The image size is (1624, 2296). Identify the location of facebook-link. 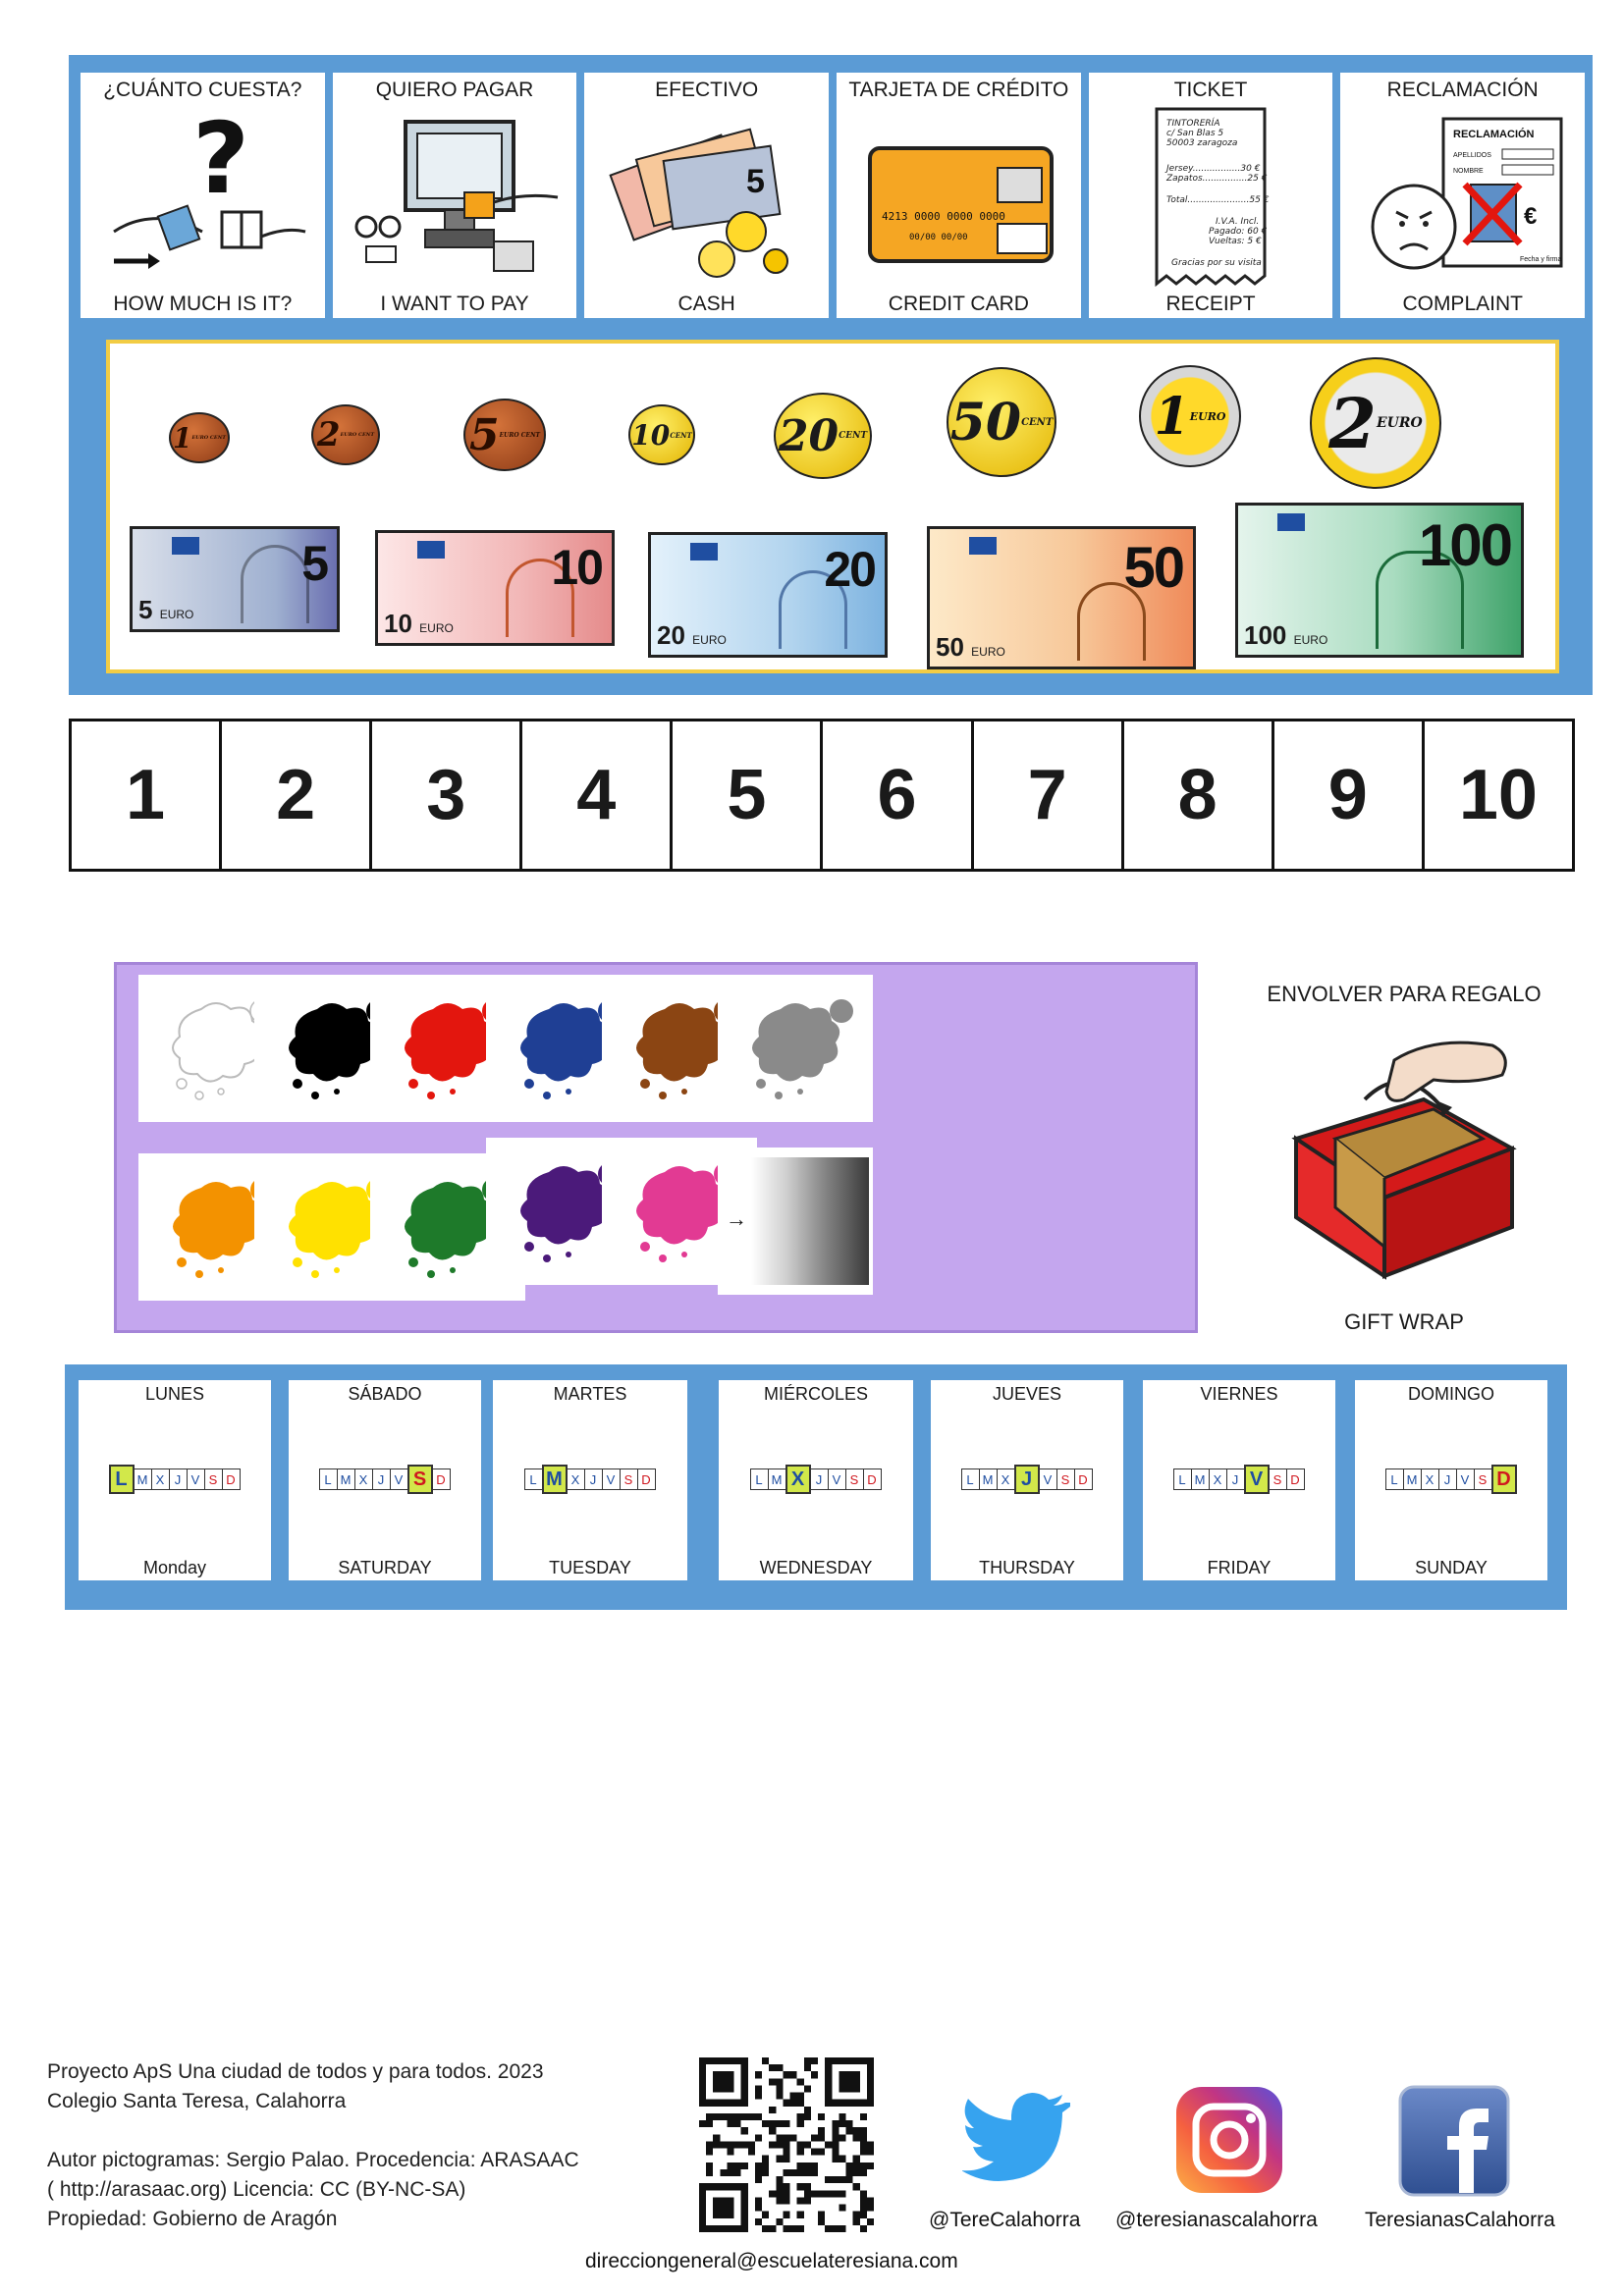
(1454, 2141).